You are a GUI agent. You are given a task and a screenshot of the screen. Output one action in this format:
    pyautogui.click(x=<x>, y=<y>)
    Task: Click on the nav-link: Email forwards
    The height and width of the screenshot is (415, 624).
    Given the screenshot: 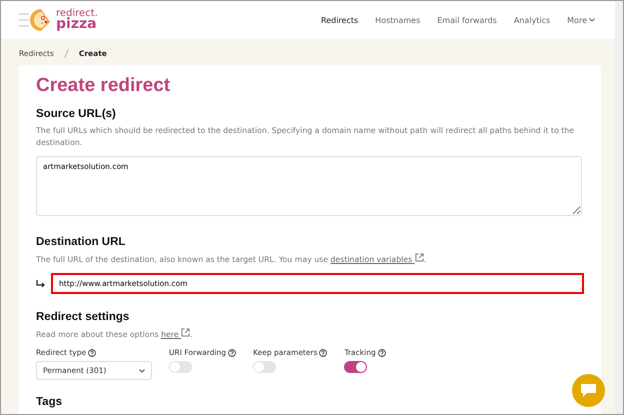 What is the action you would take?
    pyautogui.click(x=467, y=20)
    